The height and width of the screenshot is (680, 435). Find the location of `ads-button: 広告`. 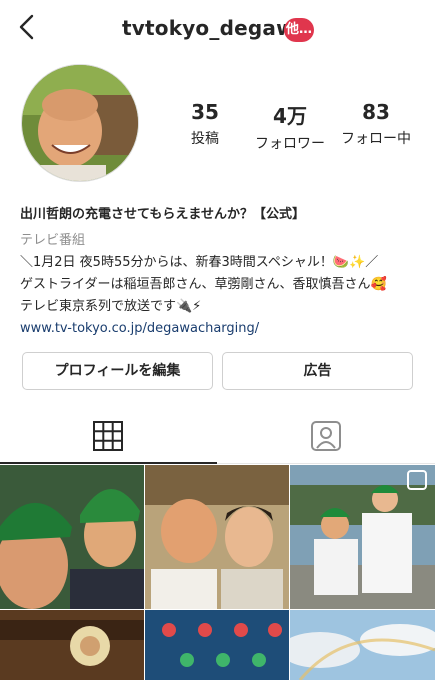

ads-button: 広告 is located at coordinates (317, 371).